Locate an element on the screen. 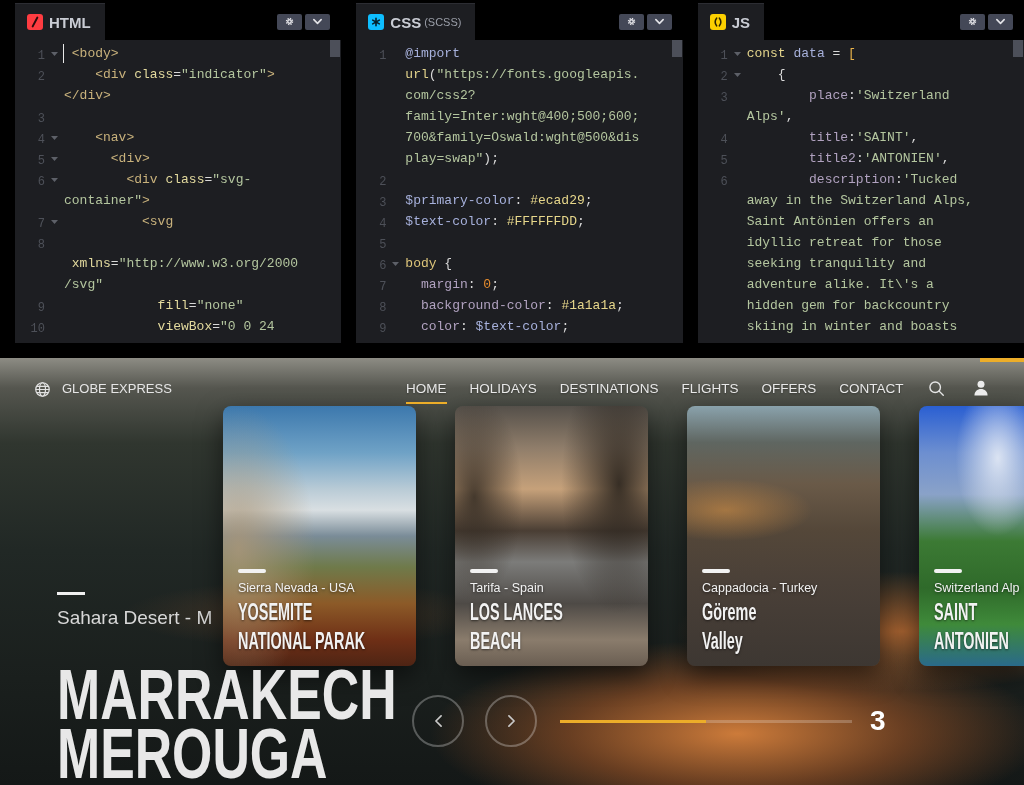 The height and width of the screenshot is (785, 1024). card-location: Switzerland Alp is located at coordinates (977, 588).